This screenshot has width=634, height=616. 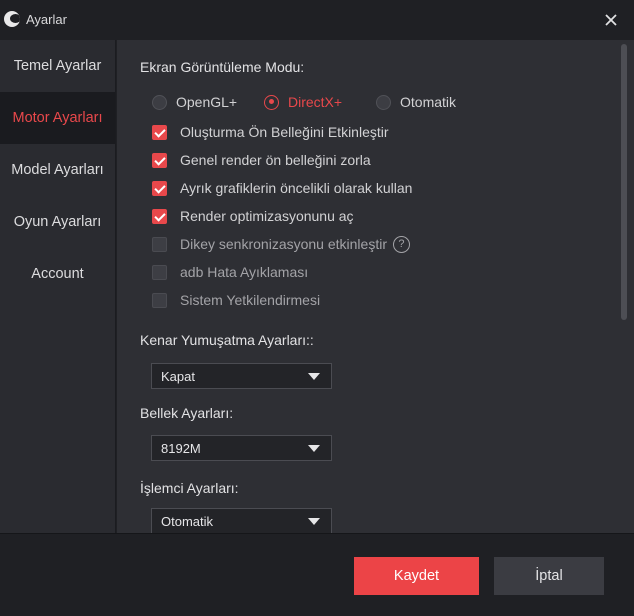 What do you see at coordinates (187, 521) in the screenshot?
I see `cpu-value: Otomatik` at bounding box center [187, 521].